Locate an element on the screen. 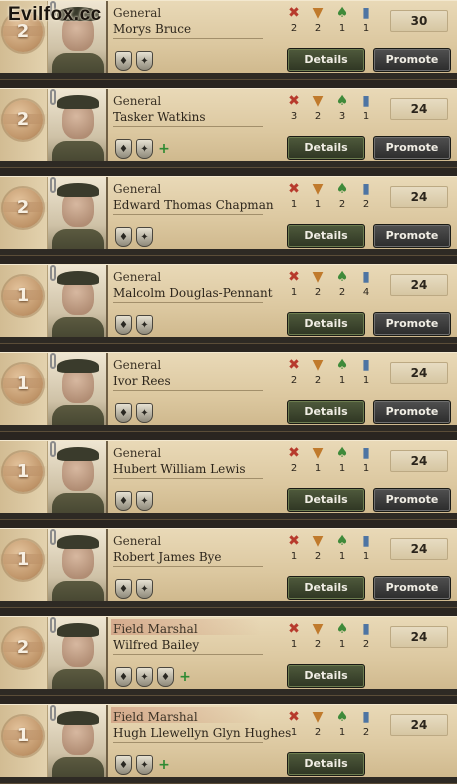  general-info: General Hubert William Lewis is located at coordinates (193, 462).